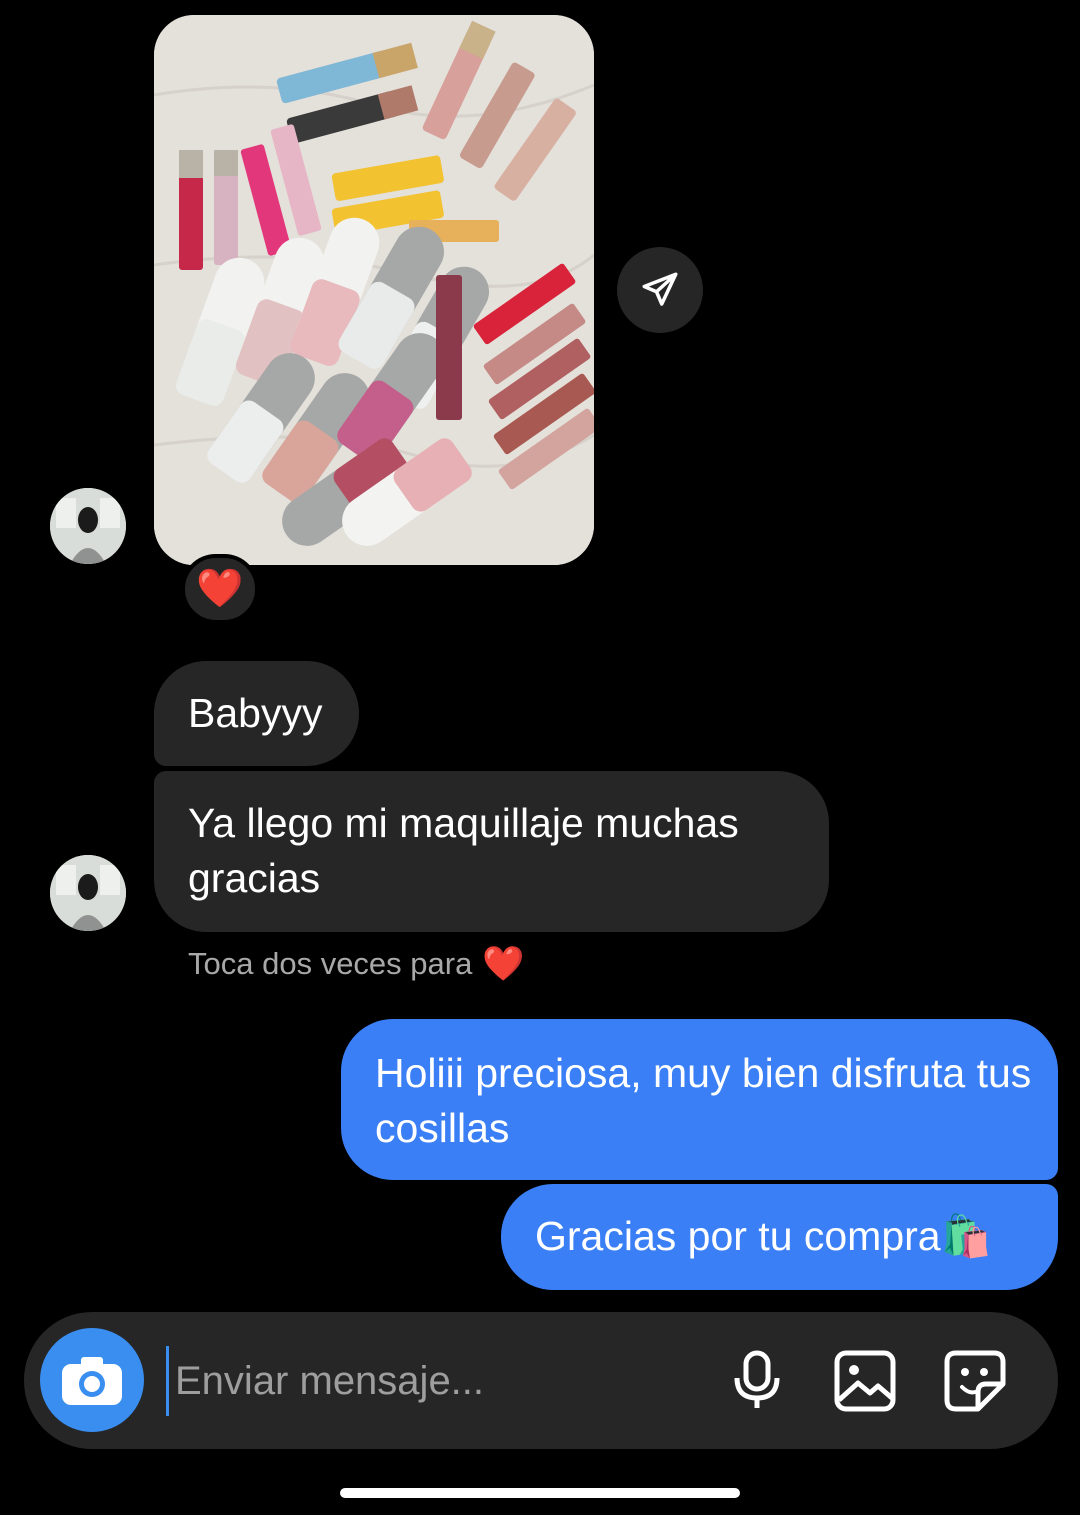  I want to click on shared-photo, so click(374, 290).